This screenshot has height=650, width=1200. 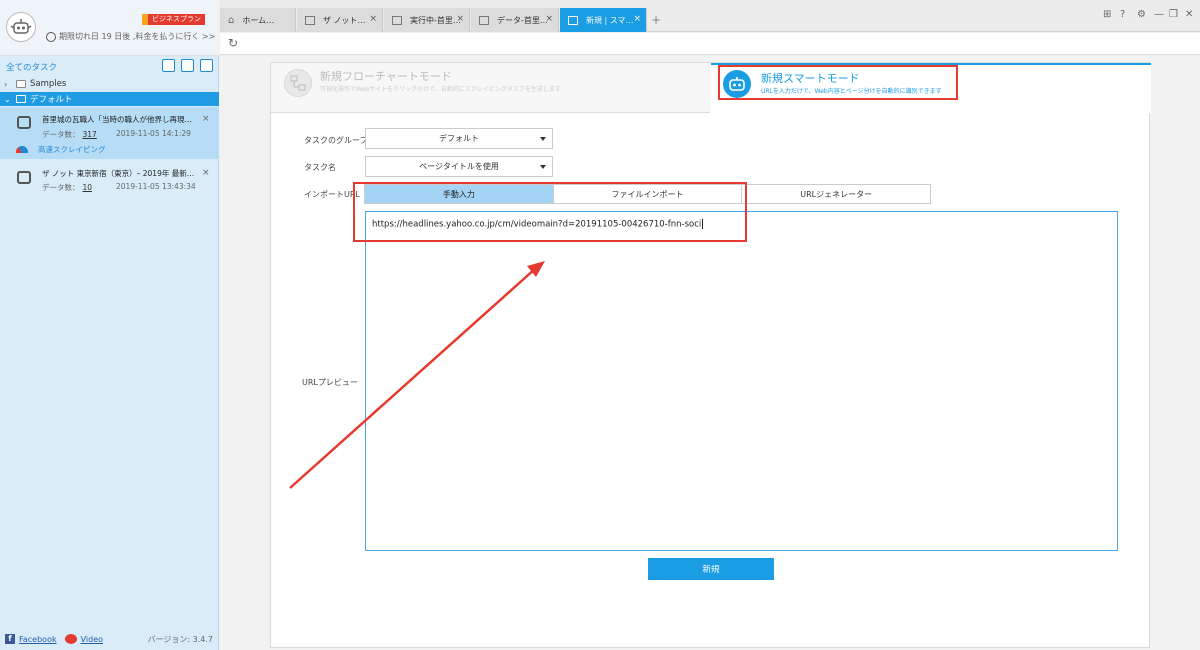 What do you see at coordinates (88, 187) in the screenshot?
I see `task-count-value: 10` at bounding box center [88, 187].